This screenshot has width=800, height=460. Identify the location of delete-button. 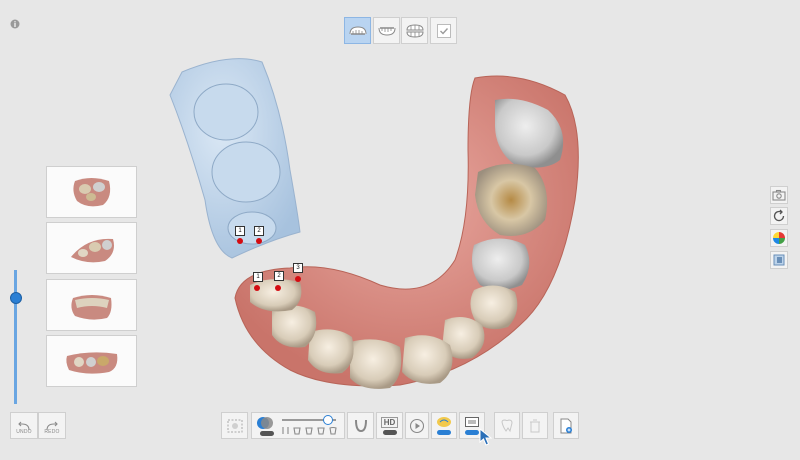
(535, 425).